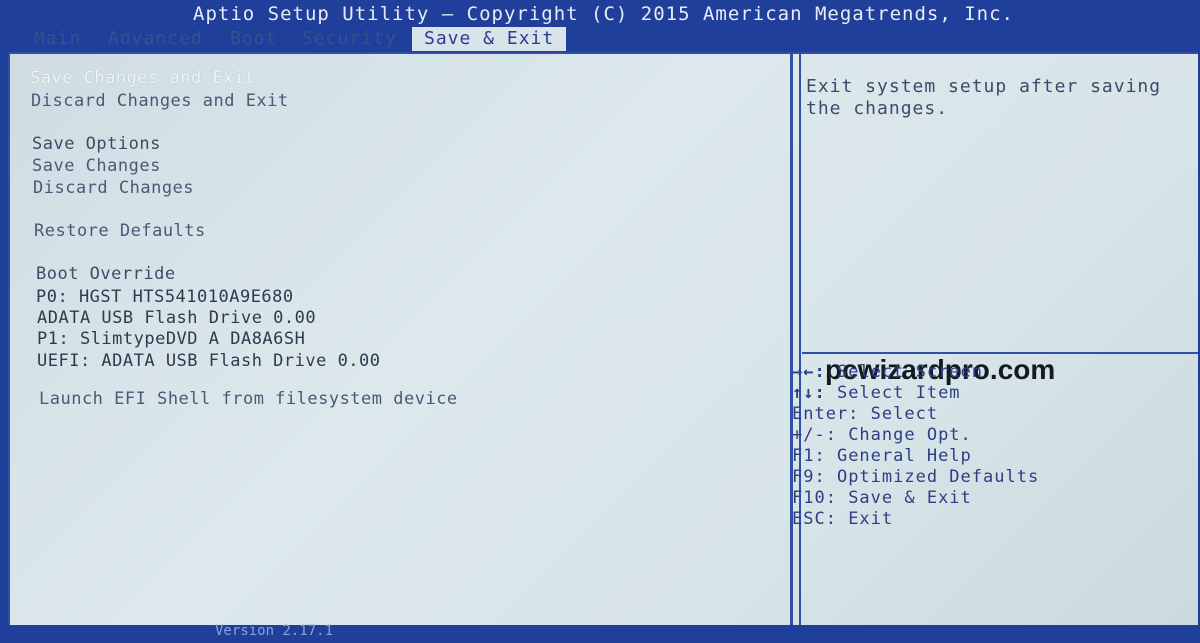 This screenshot has height=643, width=1200. Describe the element at coordinates (882, 456) in the screenshot. I see `key-f1: F1: General Help` at that location.